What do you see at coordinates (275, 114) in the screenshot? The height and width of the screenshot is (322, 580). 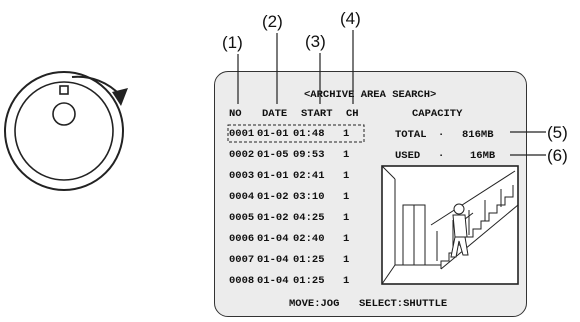 I see `header-date: DATE` at bounding box center [275, 114].